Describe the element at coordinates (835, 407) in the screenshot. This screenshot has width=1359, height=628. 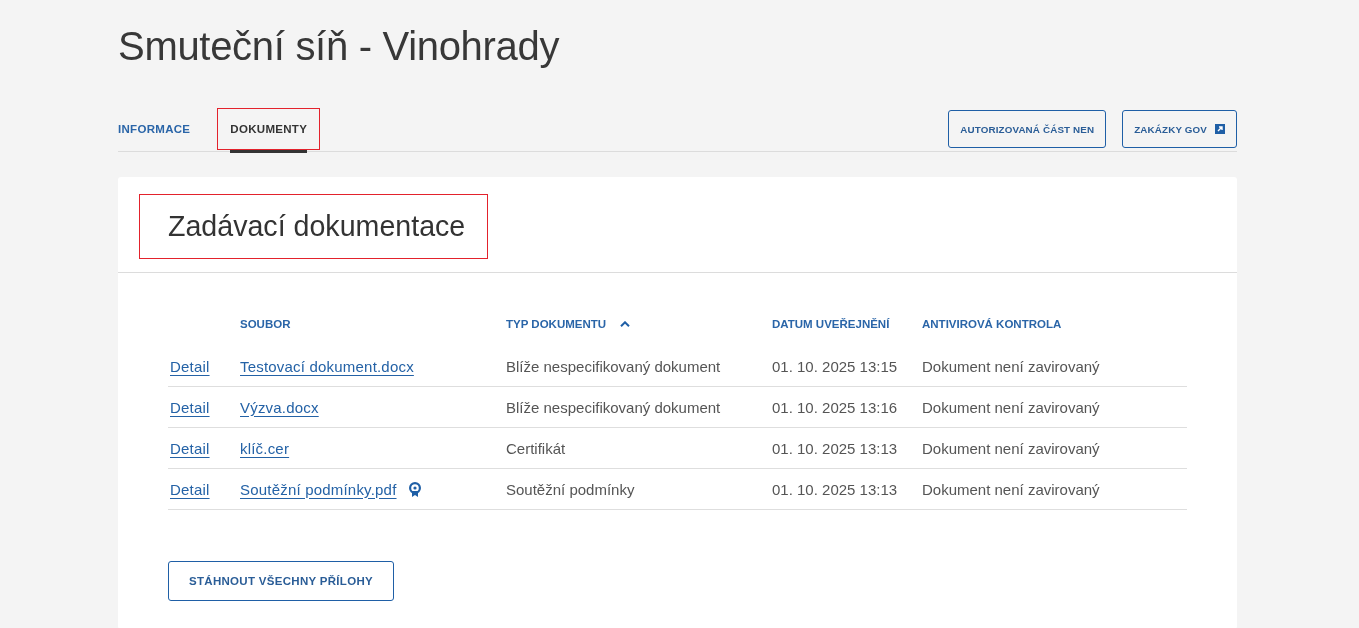
I see `date-text: 01. 10. 2025 13:16` at that location.